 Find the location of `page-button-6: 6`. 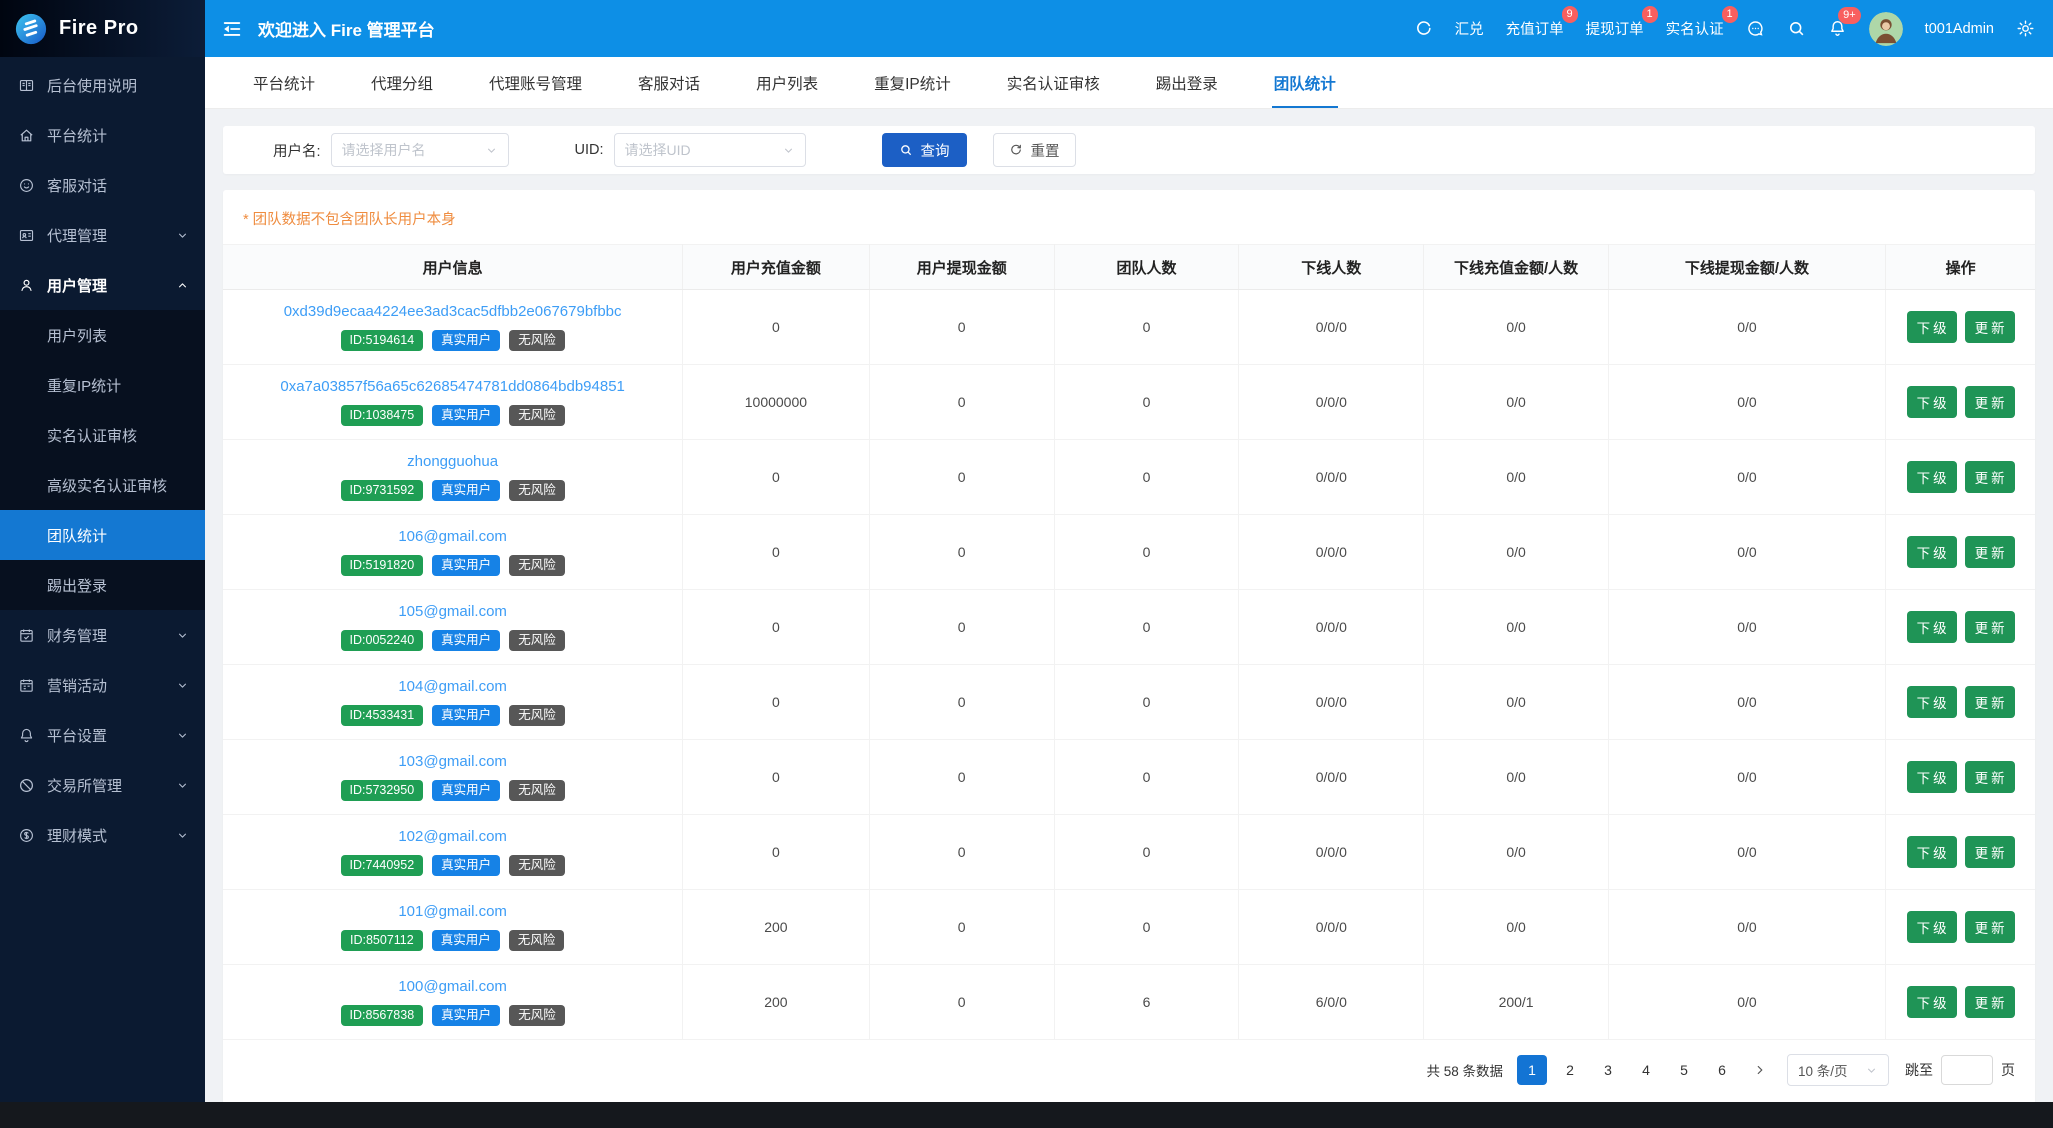

page-button-6: 6 is located at coordinates (1722, 1070).